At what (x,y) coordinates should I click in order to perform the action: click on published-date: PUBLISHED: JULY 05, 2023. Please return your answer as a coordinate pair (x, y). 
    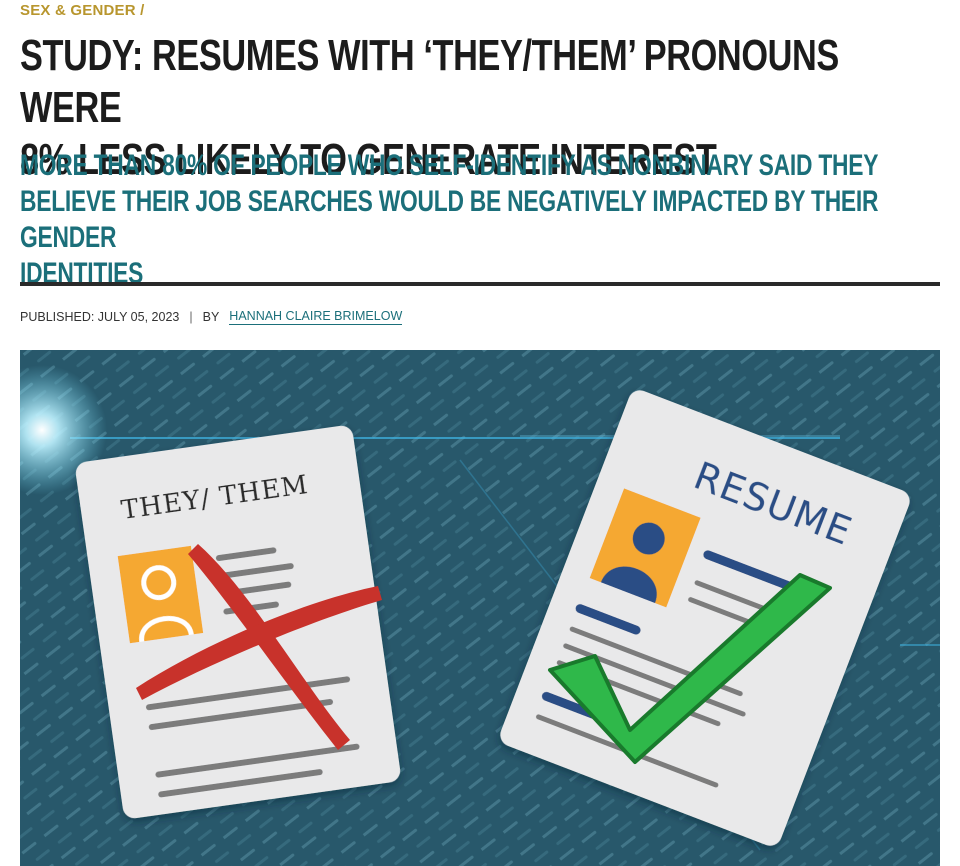
    Looking at the image, I should click on (100, 317).